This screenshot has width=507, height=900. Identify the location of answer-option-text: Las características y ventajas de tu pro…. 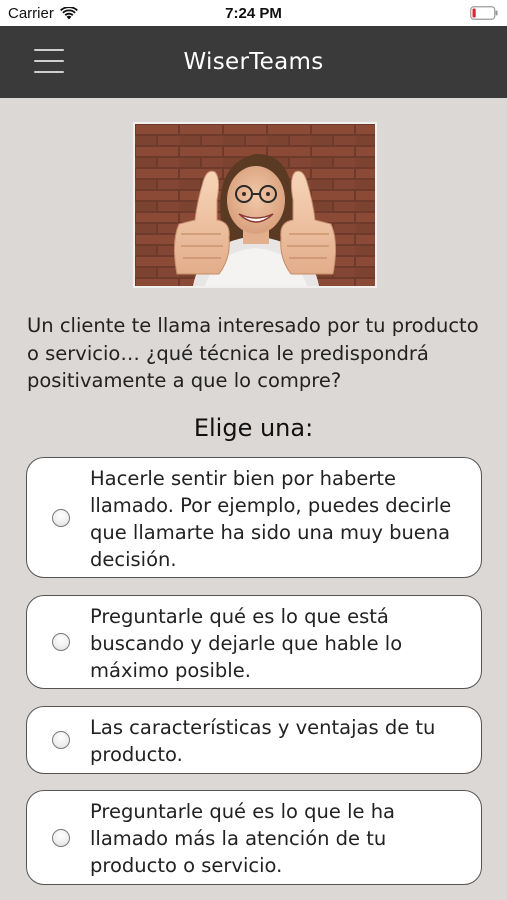
(263, 741).